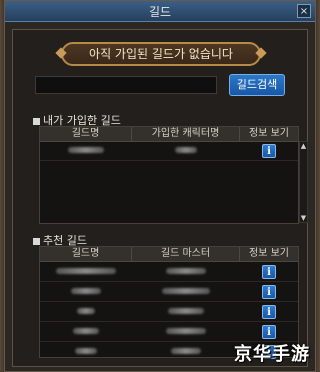 Image resolution: width=320 pixels, height=372 pixels. I want to click on guild-search-input, so click(126, 85).